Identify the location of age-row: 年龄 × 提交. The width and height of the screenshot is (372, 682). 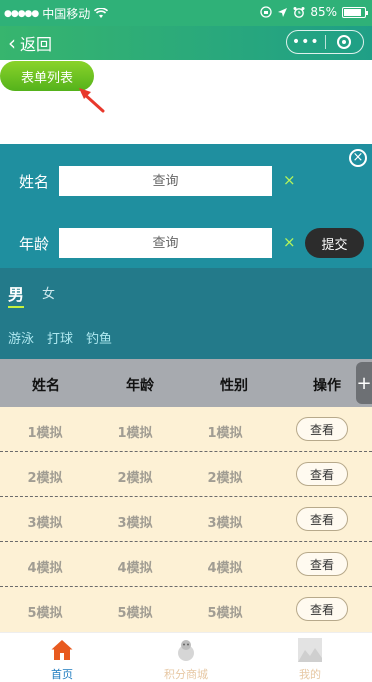
(186, 243).